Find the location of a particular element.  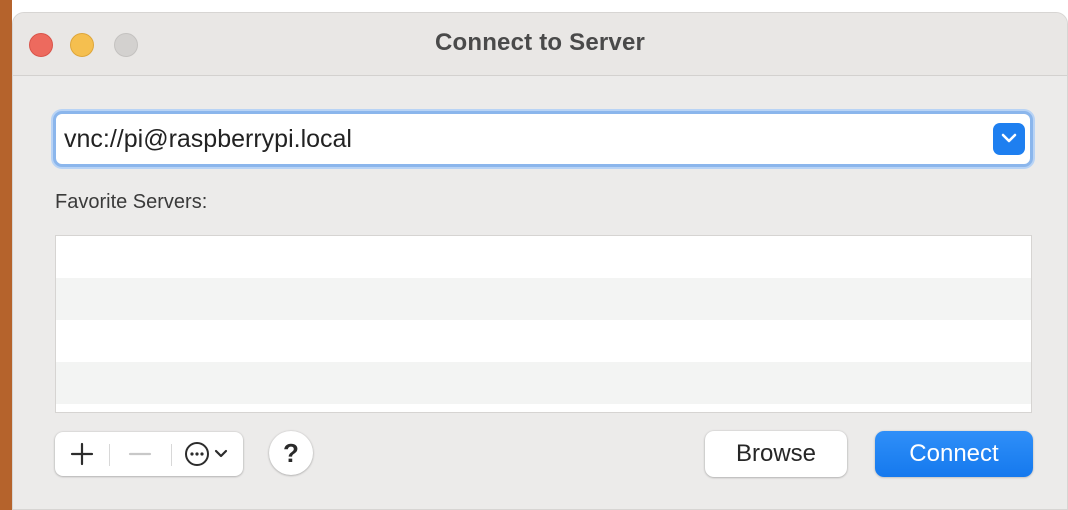

connect-button: Connect is located at coordinates (954, 454).